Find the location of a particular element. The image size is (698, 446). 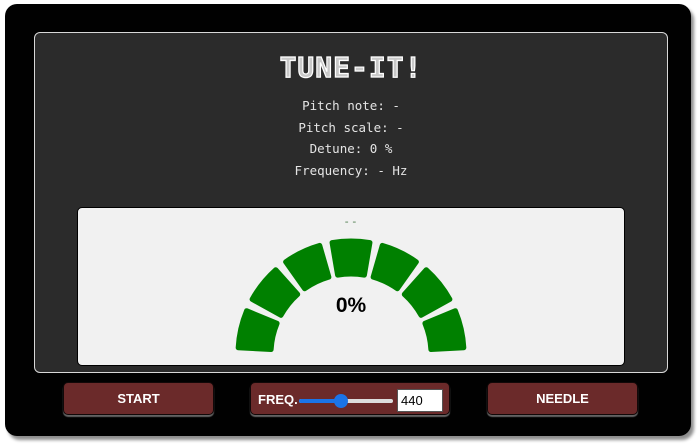

frequency-control: FREQ. is located at coordinates (350, 398).